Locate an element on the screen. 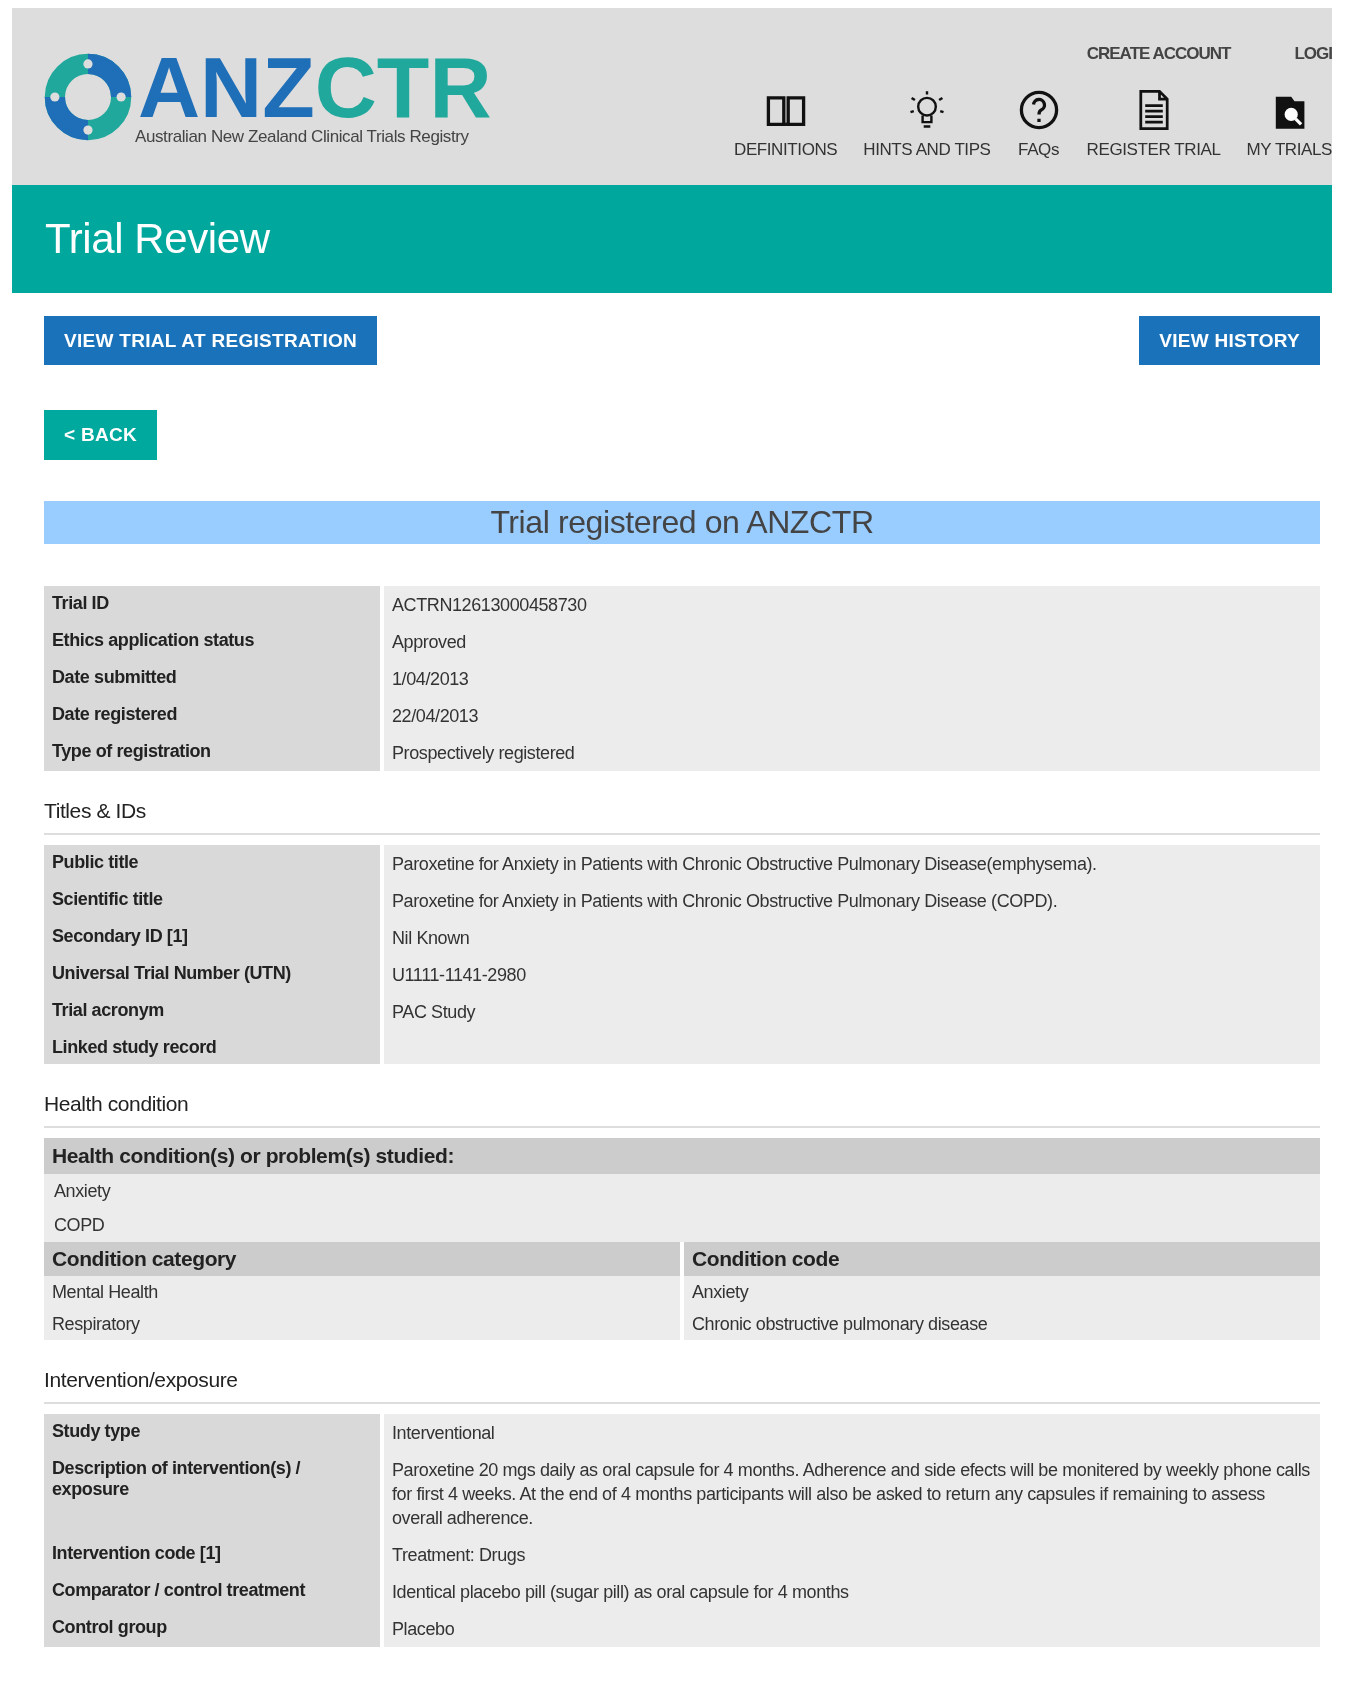  page-title: Trial Review is located at coordinates (157, 239).